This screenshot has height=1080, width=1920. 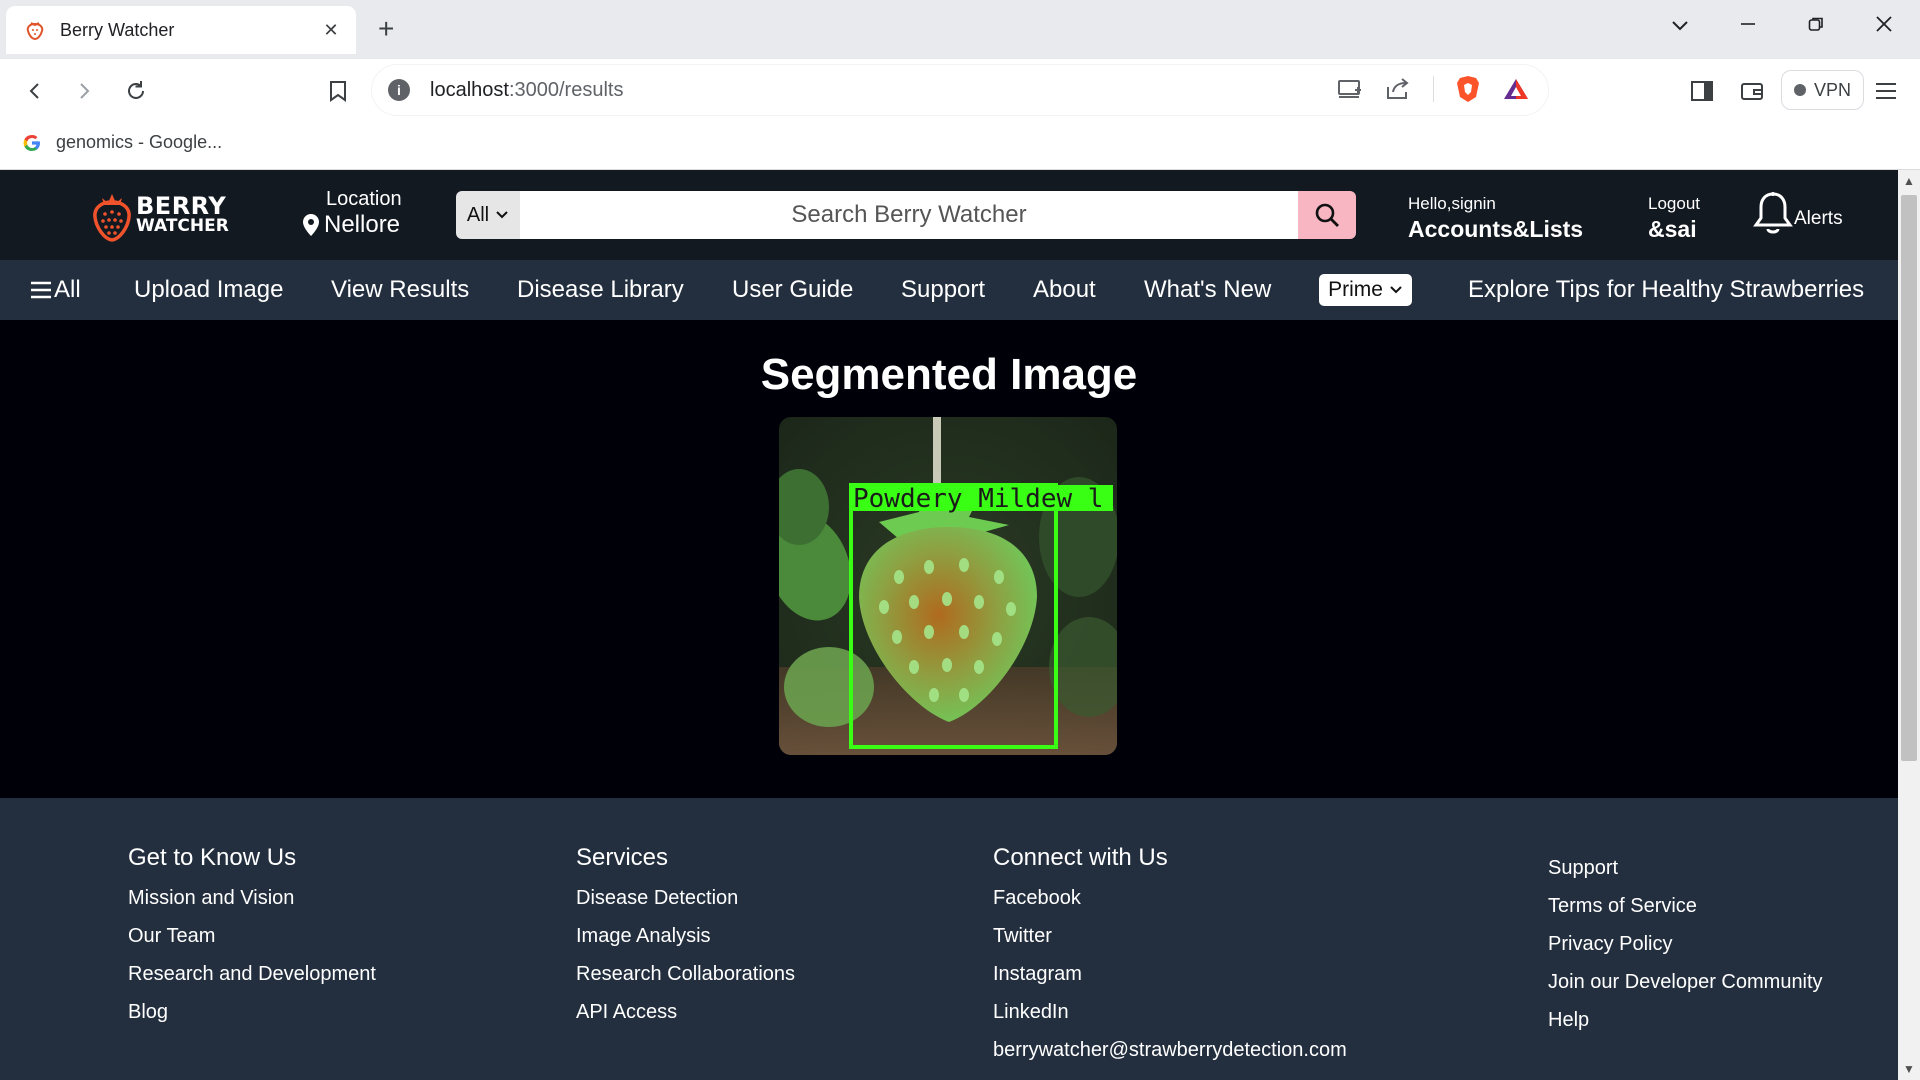 What do you see at coordinates (1398, 89) in the screenshot?
I see `share-icon` at bounding box center [1398, 89].